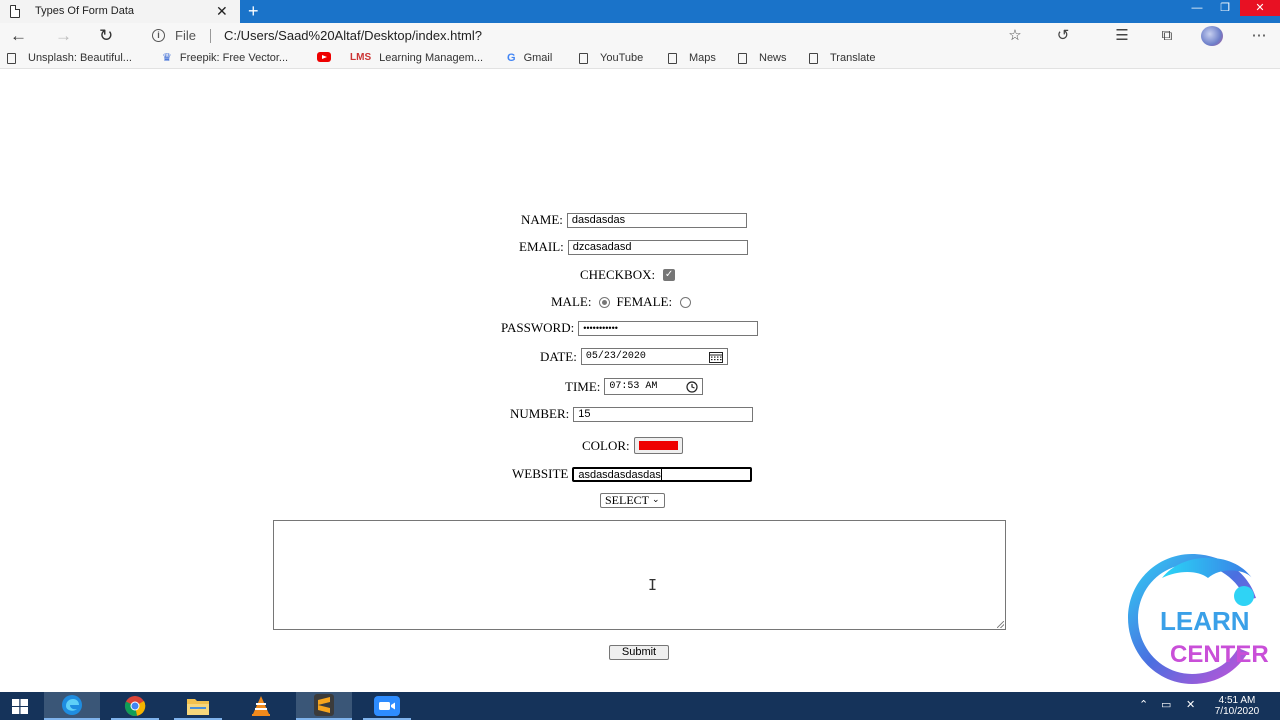  Describe the element at coordinates (842, 58) in the screenshot. I see `favorite-translate: Translate` at that location.